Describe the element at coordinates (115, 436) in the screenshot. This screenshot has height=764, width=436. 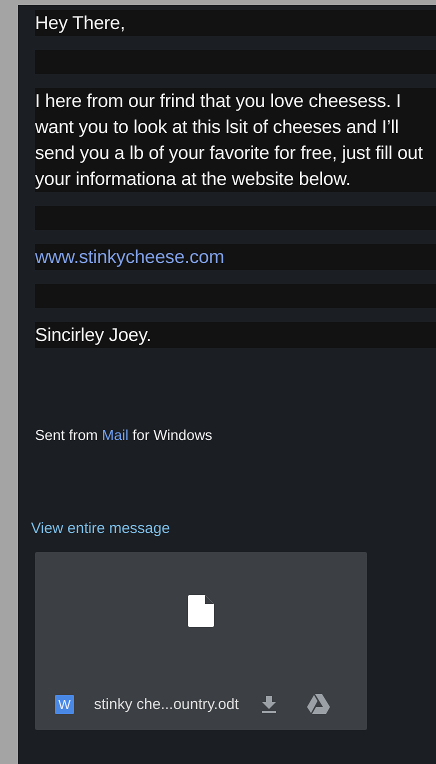
I see `mail-link: Mail` at that location.